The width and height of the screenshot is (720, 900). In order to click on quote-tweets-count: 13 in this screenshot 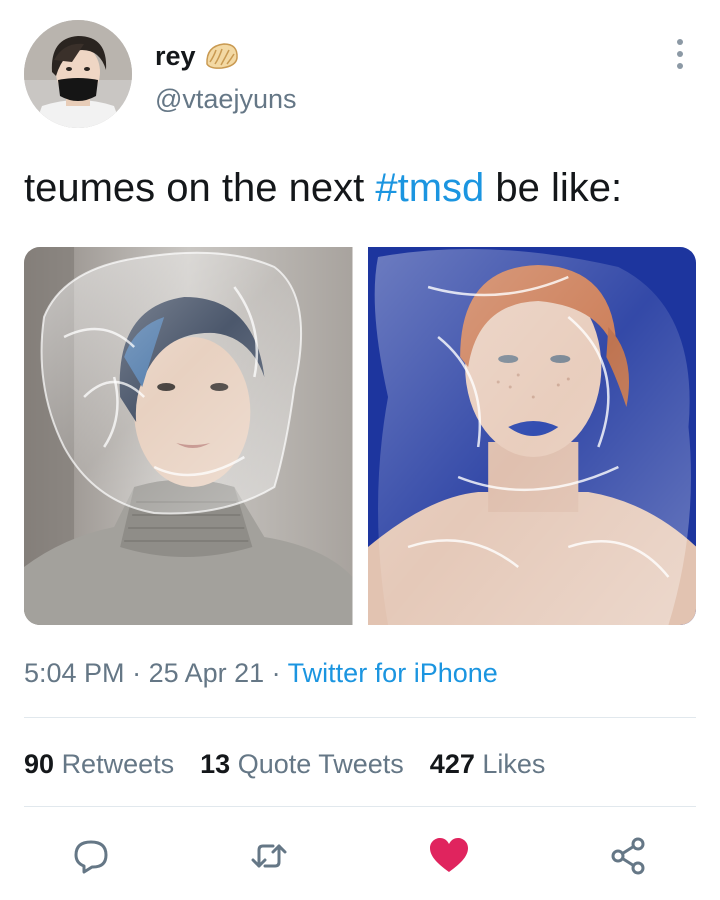, I will do `click(215, 764)`.